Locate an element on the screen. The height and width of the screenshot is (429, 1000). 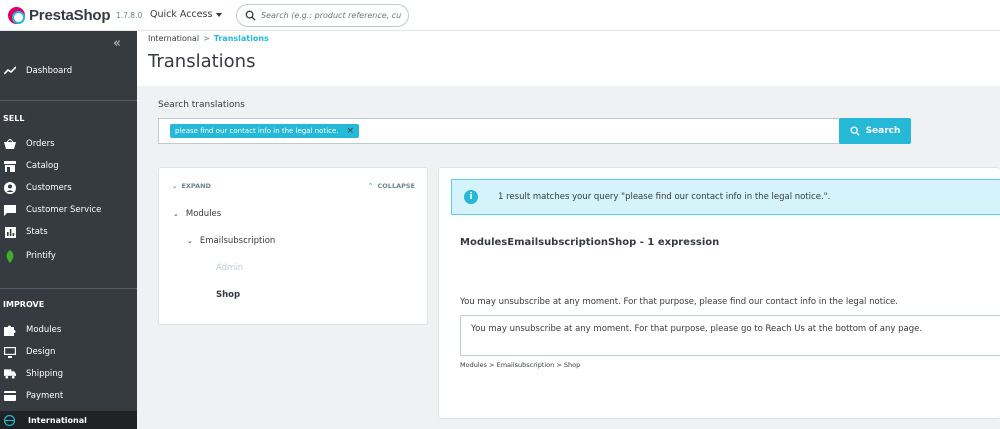
top-bar: PrestaShop 1.7.8.0 Quick Access is located at coordinates (500, 15).